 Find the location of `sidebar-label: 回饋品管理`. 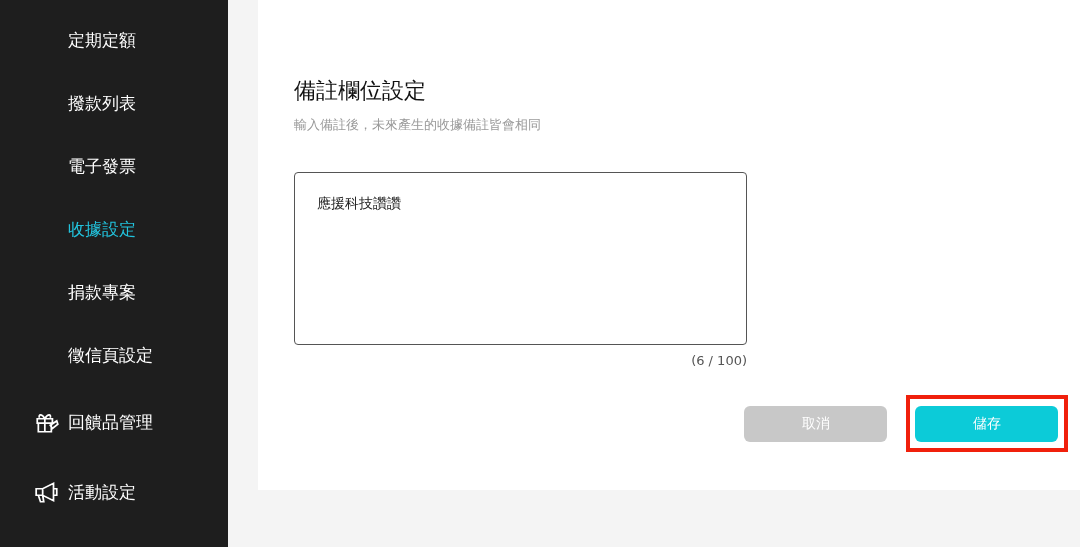

sidebar-label: 回饋品管理 is located at coordinates (110, 422).